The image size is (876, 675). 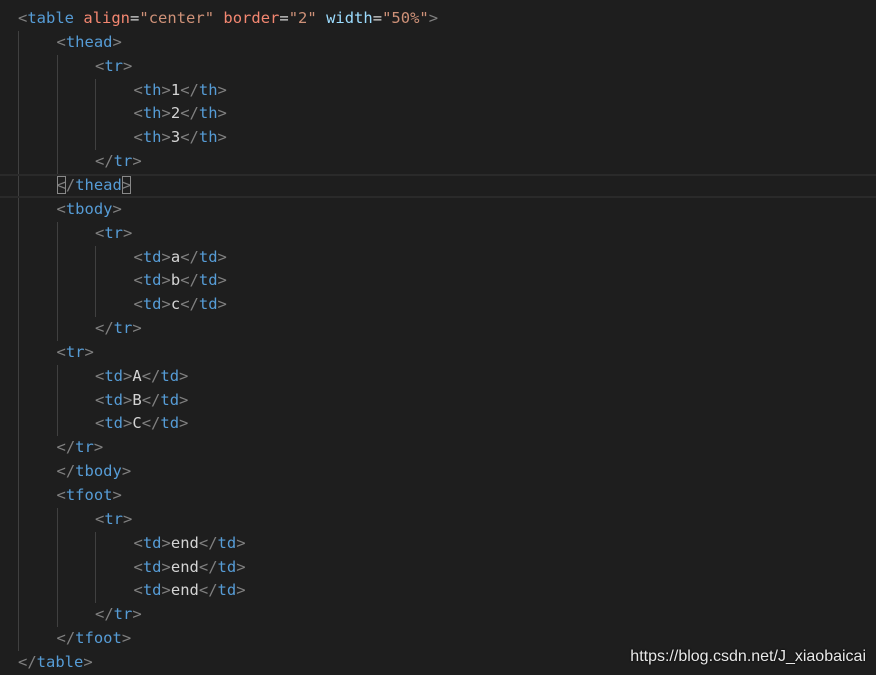 What do you see at coordinates (438, 472) in the screenshot?
I see `code-line: </tbody>` at bounding box center [438, 472].